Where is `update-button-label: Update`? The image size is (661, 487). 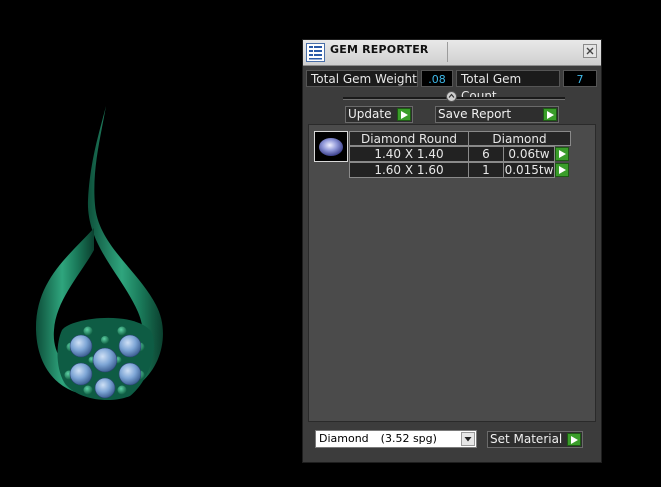 update-button-label: Update is located at coordinates (370, 114).